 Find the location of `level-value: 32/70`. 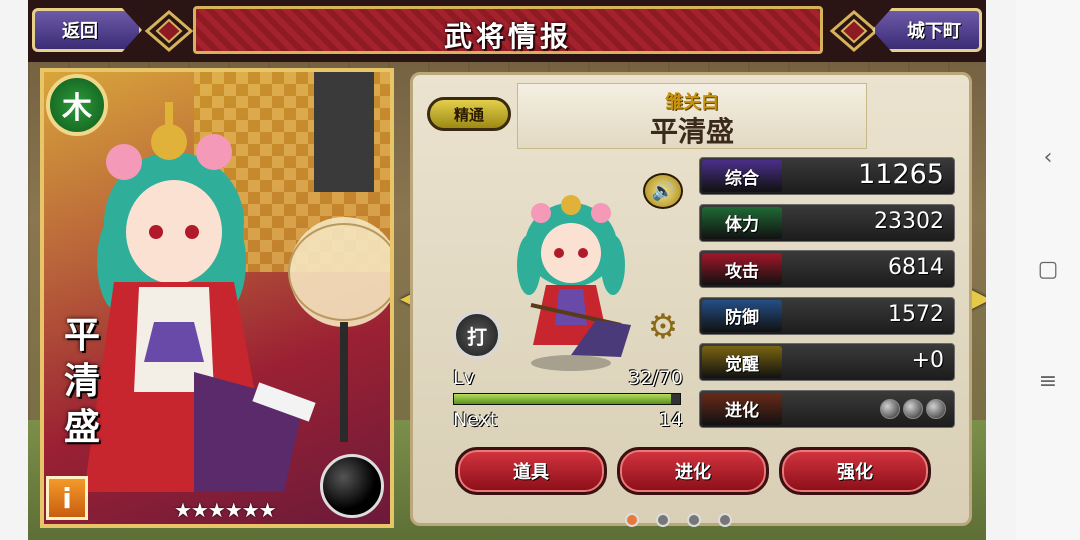

level-value: 32/70 is located at coordinates (655, 378).